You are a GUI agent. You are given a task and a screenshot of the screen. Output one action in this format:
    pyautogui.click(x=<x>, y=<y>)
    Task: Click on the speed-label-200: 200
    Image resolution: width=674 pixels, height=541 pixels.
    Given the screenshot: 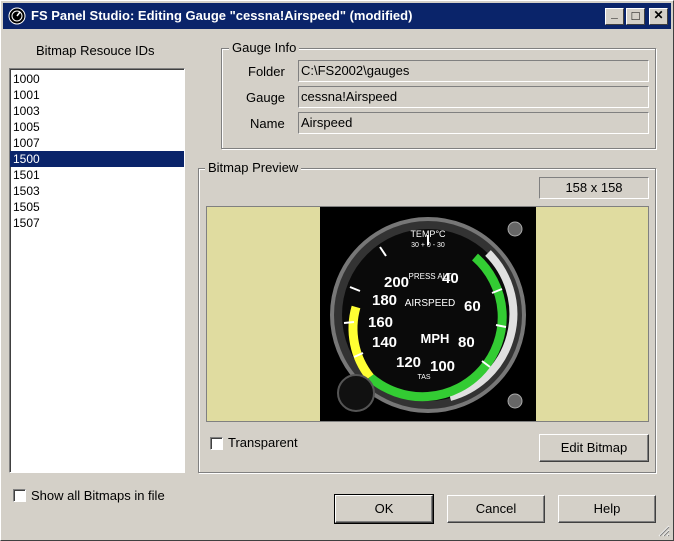 What is the action you would take?
    pyautogui.click(x=396, y=282)
    